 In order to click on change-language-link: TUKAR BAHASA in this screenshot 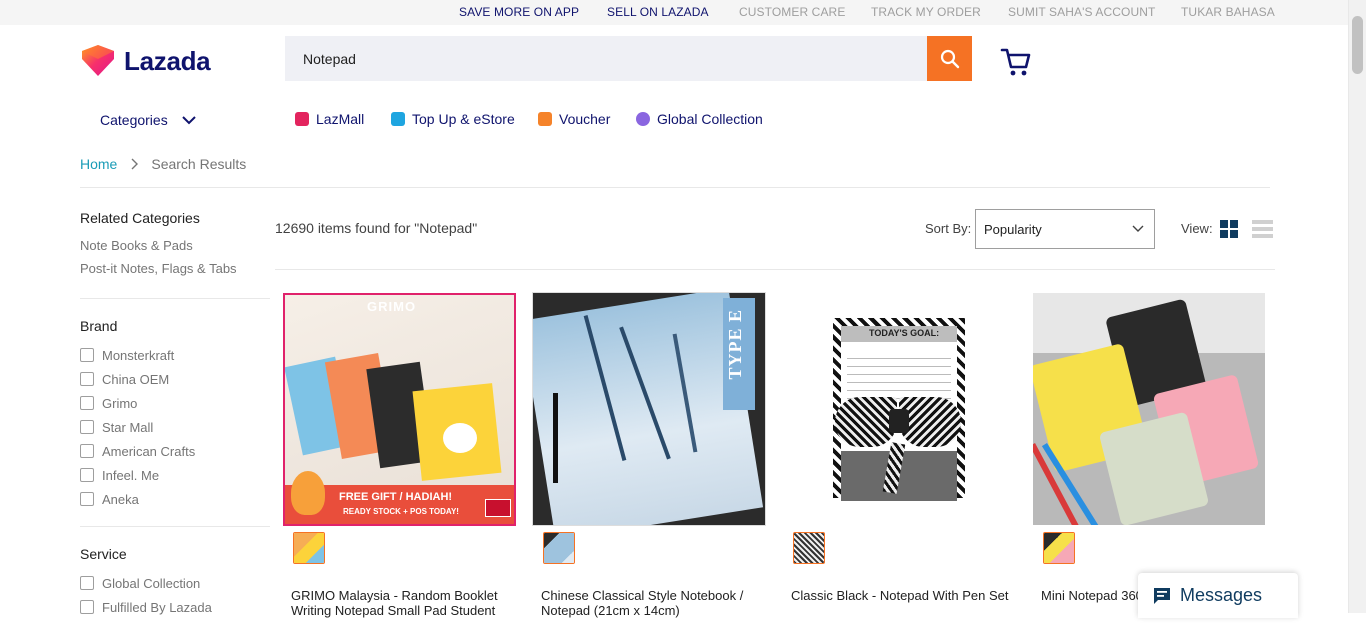, I will do `click(1228, 12)`.